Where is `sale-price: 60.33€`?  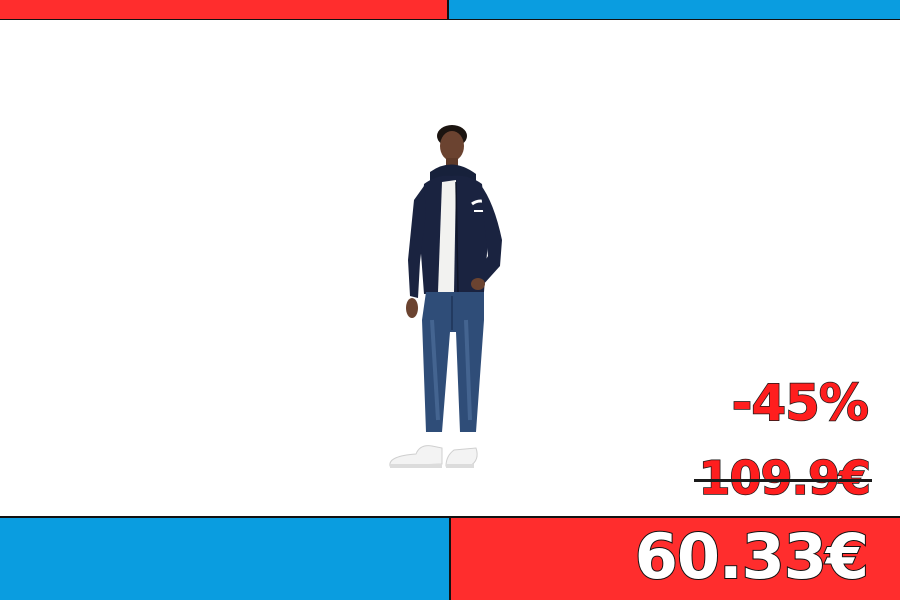
sale-price: 60.33€ is located at coordinates (752, 556).